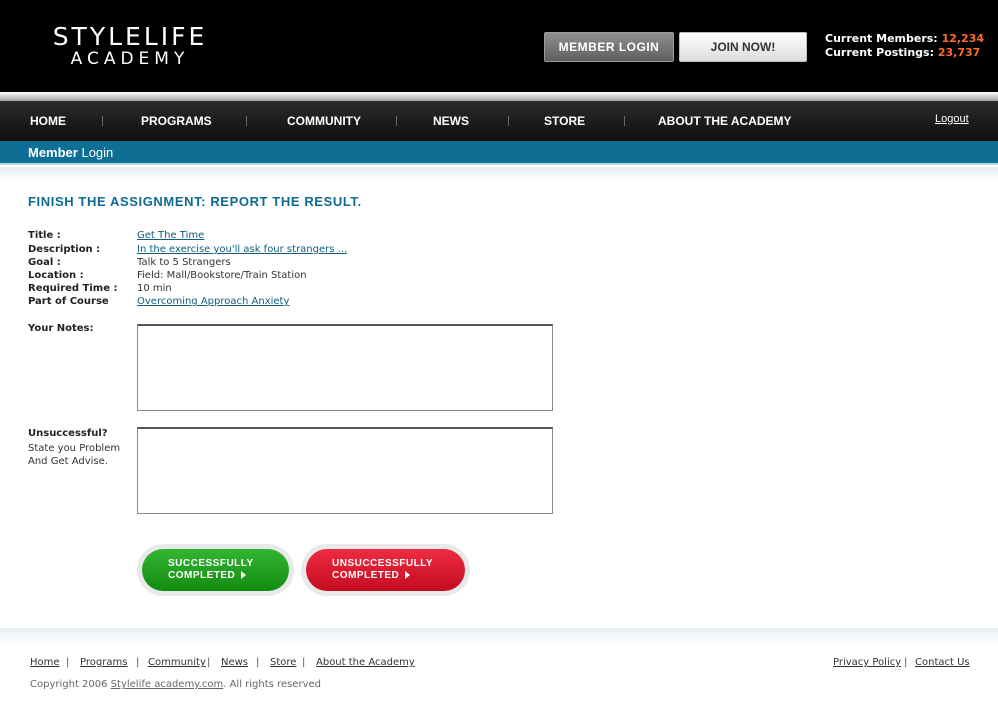  I want to click on fail-line2: COMPLETED, so click(398, 576).